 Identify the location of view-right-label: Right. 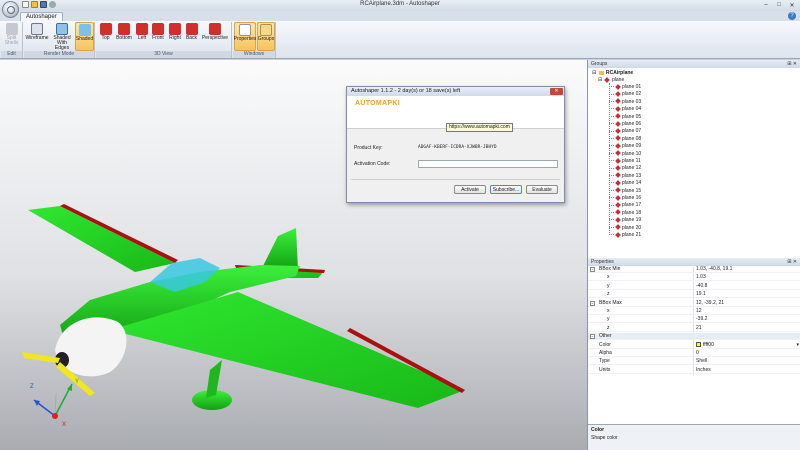
(175, 38).